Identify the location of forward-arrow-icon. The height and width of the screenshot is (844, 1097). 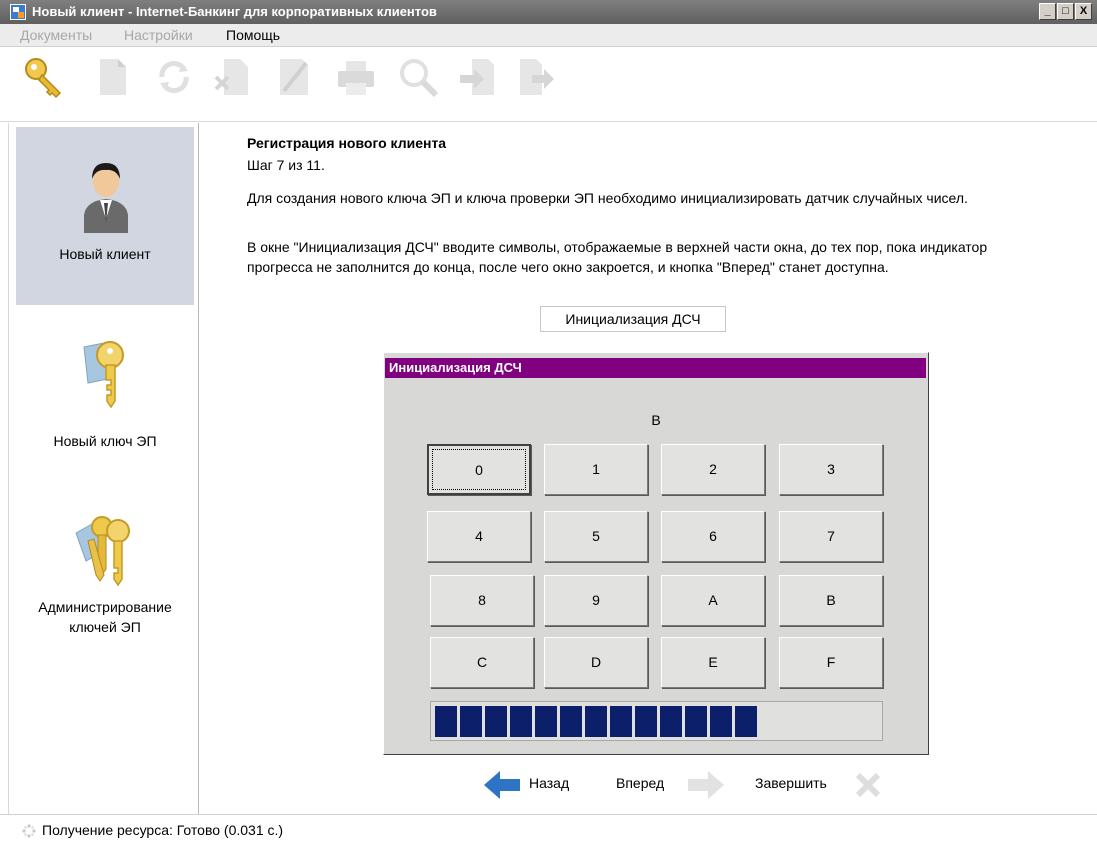
(706, 785).